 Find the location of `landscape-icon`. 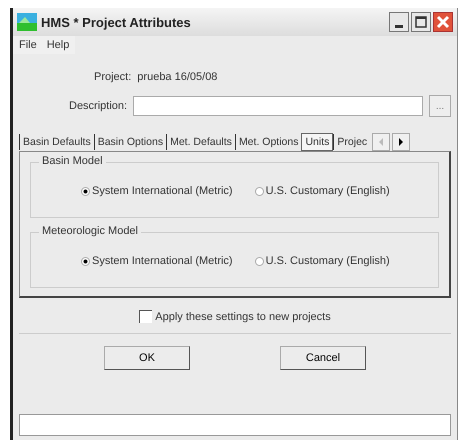

landscape-icon is located at coordinates (27, 22).